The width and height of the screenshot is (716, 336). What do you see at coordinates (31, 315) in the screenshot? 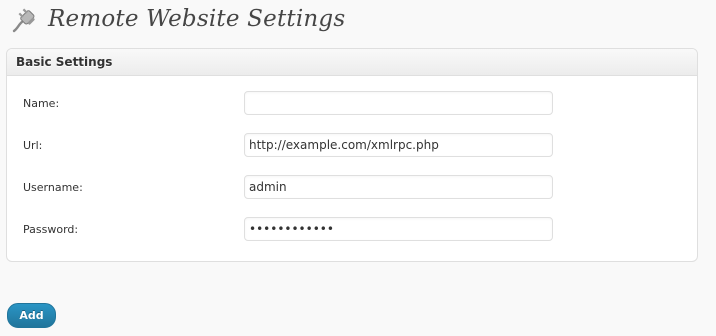
I see `add-button: Add` at bounding box center [31, 315].